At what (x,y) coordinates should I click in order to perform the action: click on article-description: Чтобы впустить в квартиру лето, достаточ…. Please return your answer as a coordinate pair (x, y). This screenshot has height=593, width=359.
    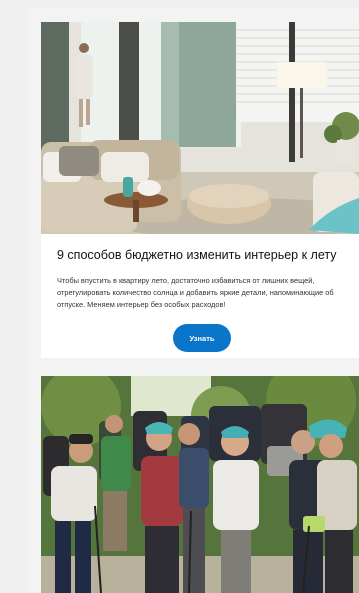
    Looking at the image, I should click on (195, 292).